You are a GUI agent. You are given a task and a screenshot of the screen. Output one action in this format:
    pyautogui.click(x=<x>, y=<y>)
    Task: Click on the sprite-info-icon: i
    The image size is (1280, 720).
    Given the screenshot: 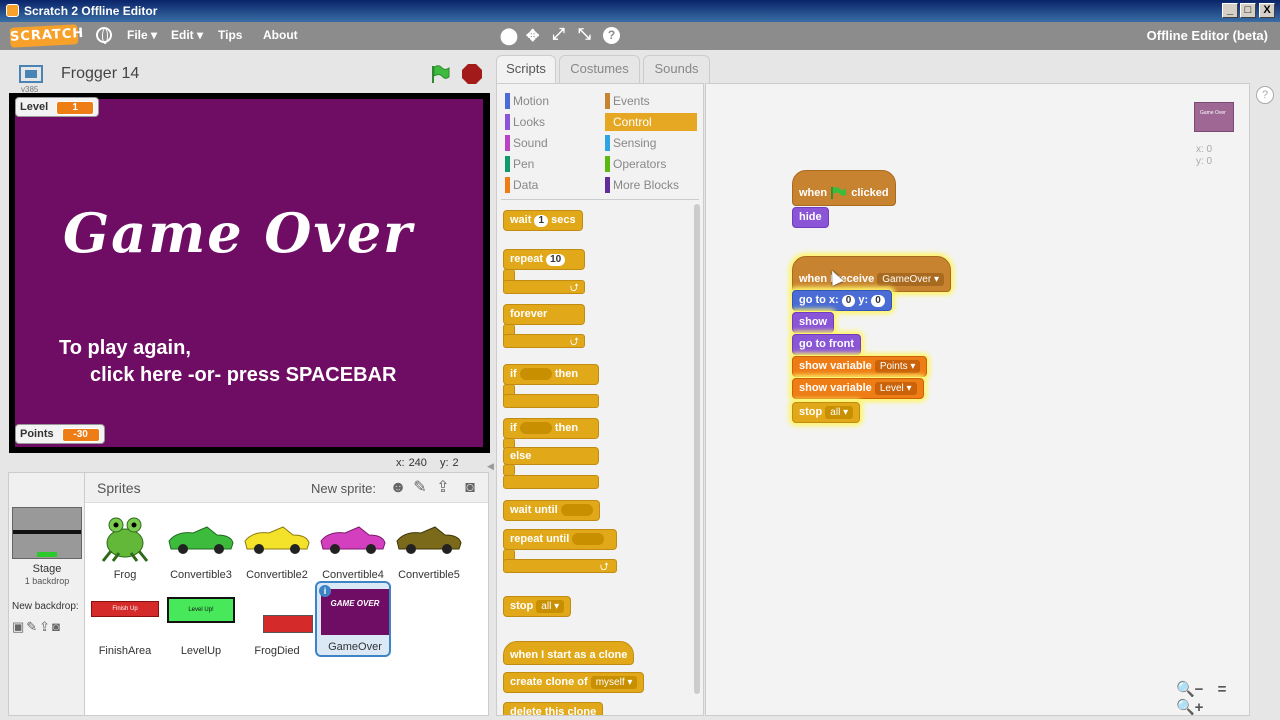 What is the action you would take?
    pyautogui.click(x=325, y=591)
    